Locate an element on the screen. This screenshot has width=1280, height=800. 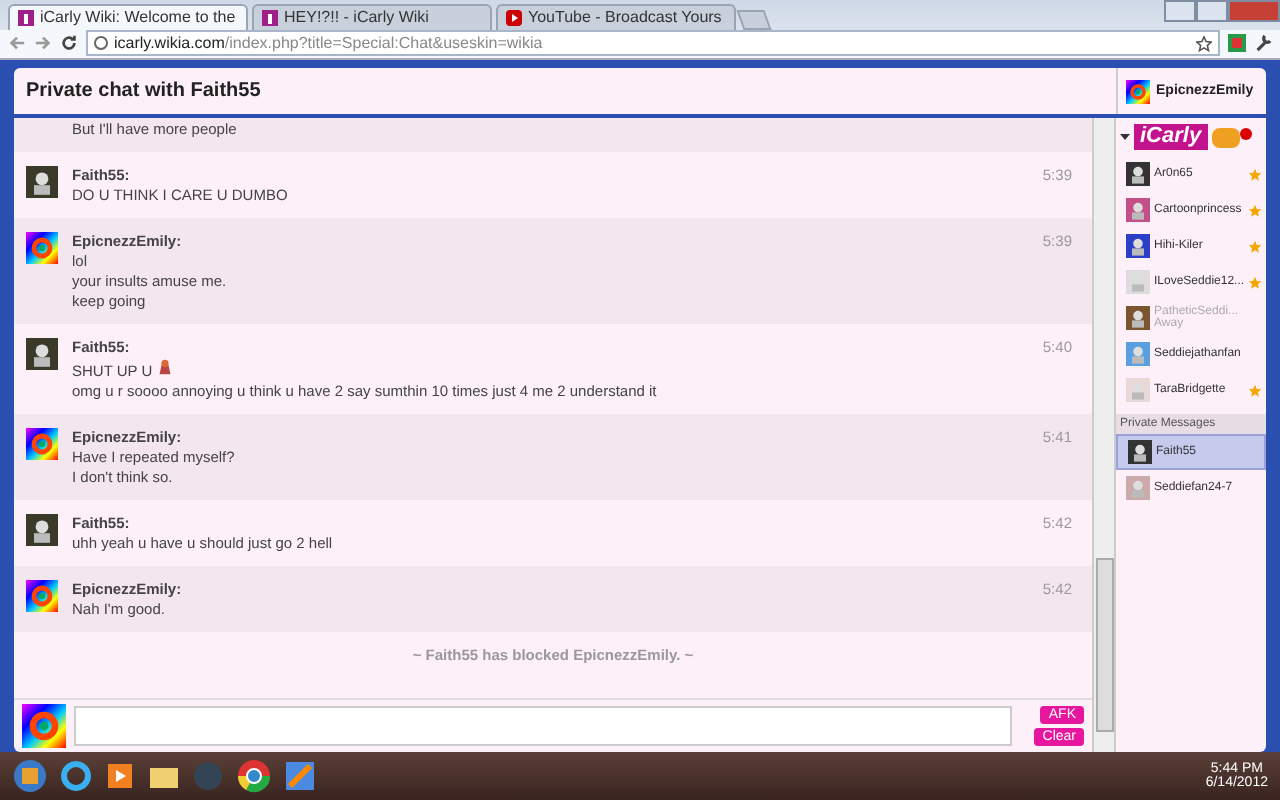
video-favicon-icon is located at coordinates (514, 17).